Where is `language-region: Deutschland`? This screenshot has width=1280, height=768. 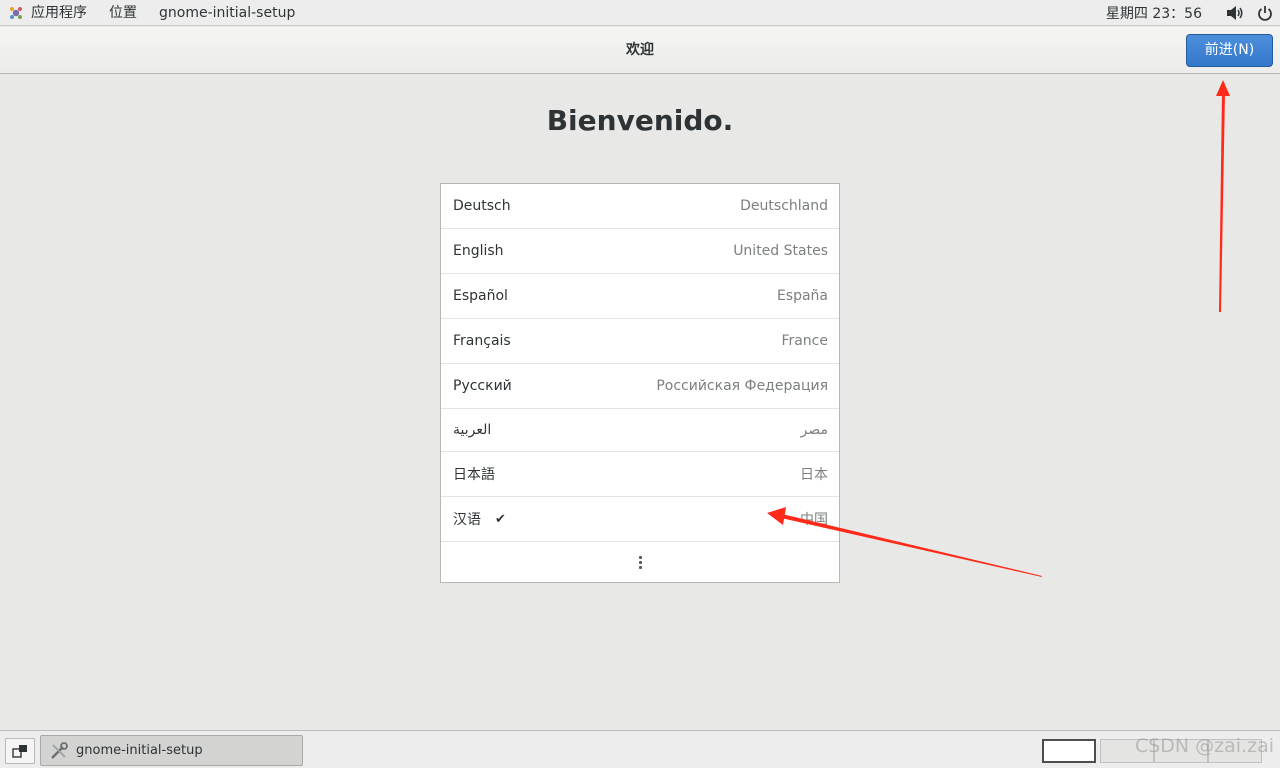
language-region: Deutschland is located at coordinates (784, 206).